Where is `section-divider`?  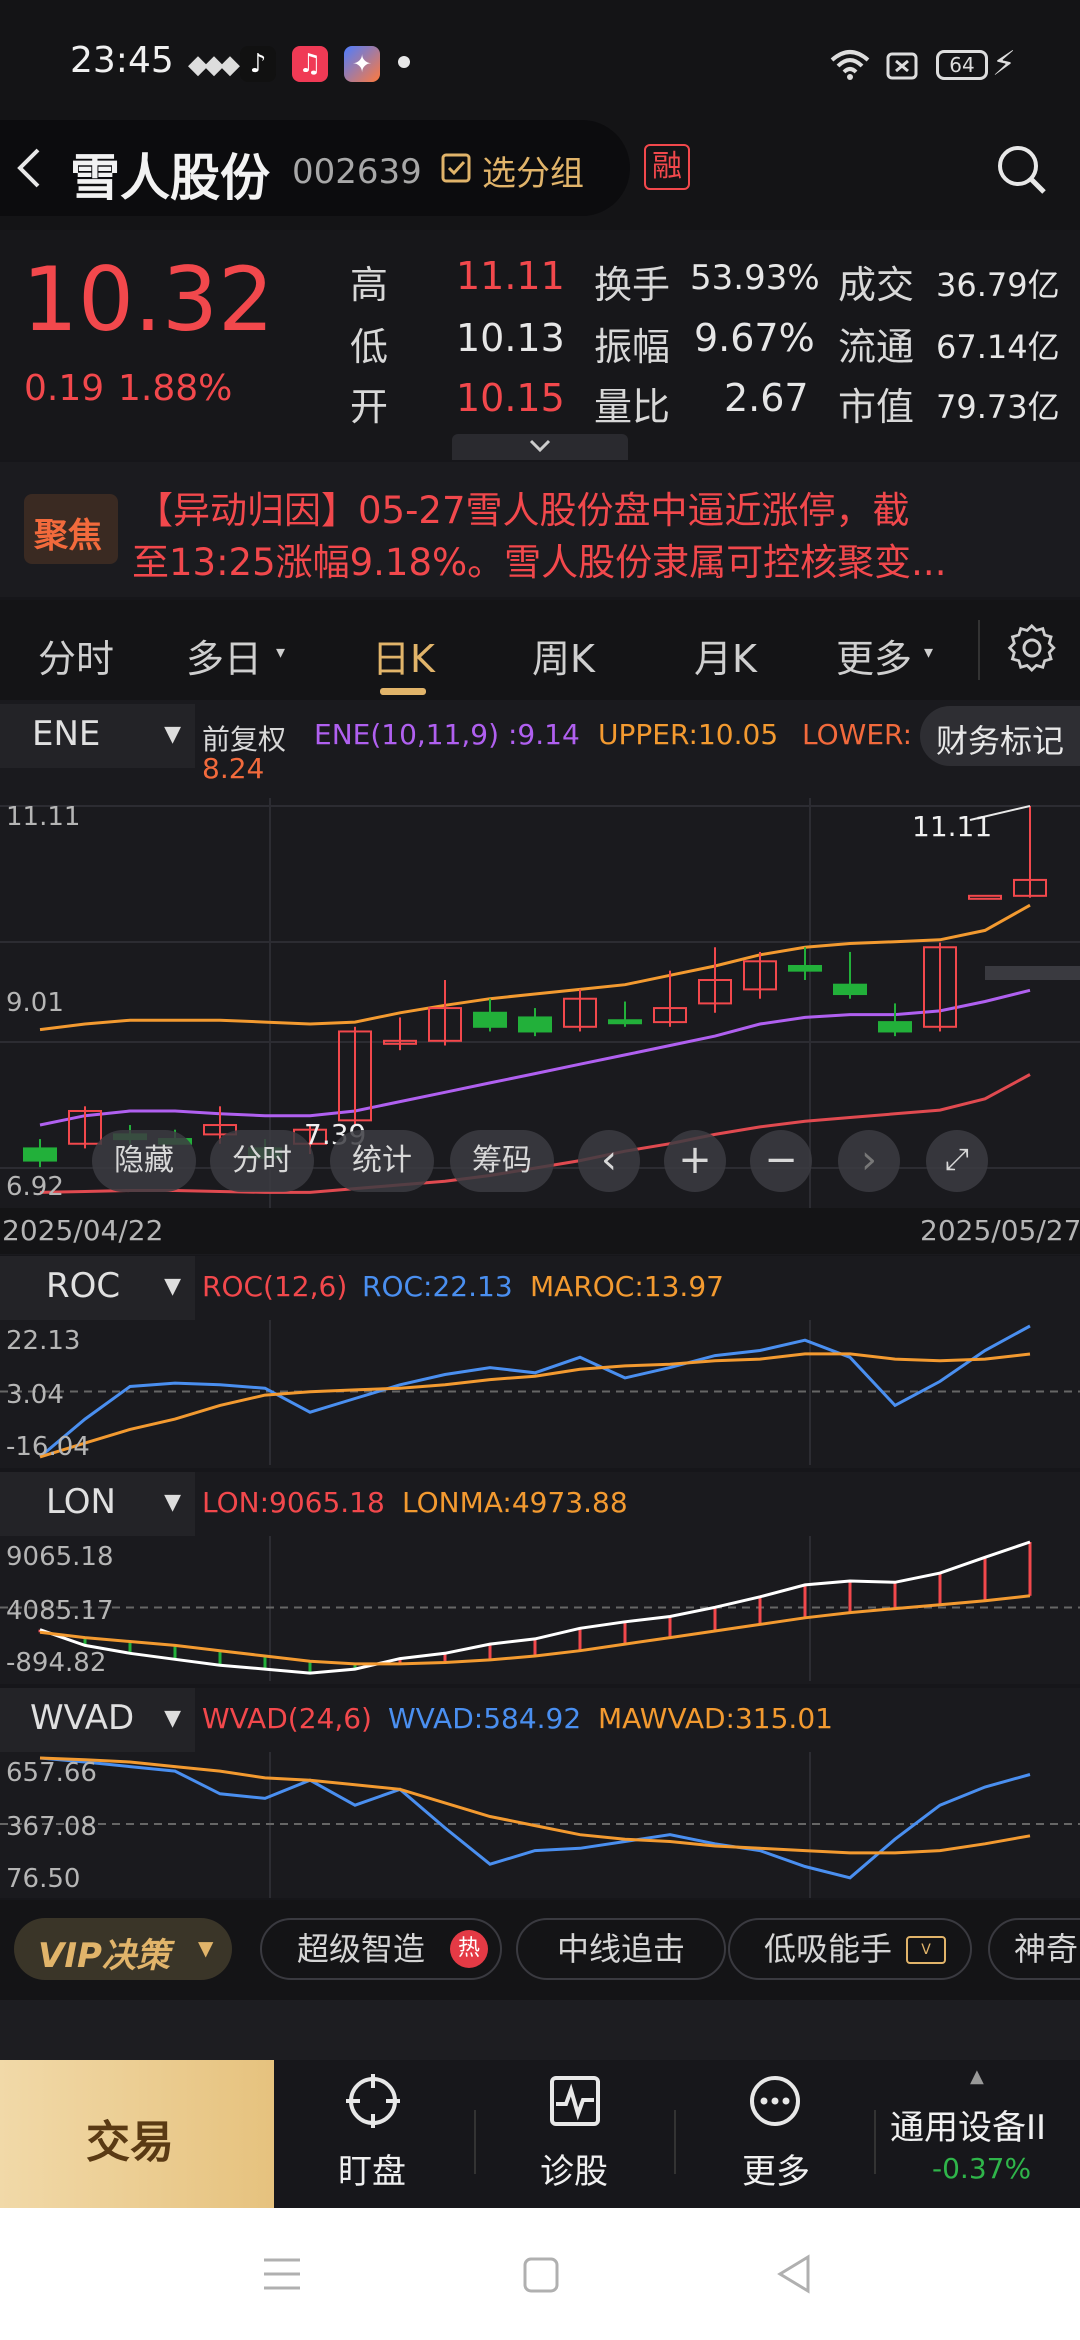
section-divider is located at coordinates (540, 2030).